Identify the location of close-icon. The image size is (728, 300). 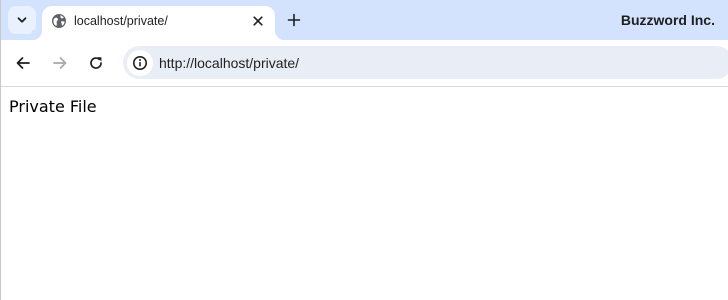
(258, 21).